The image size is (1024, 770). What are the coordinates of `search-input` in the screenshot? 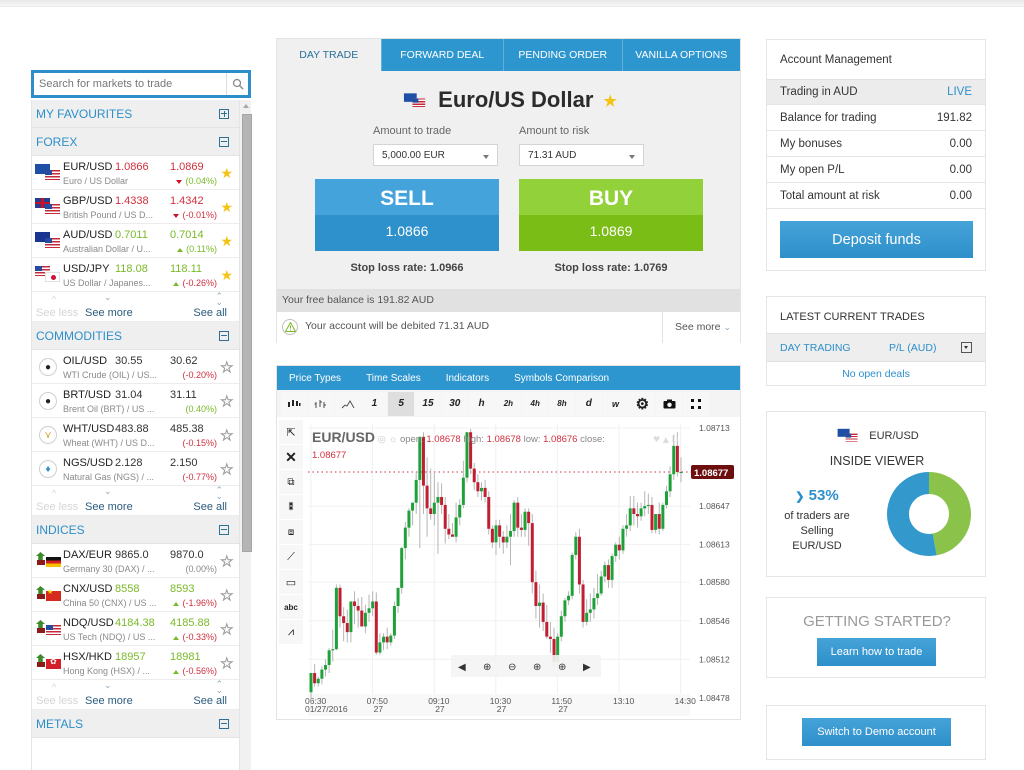 It's located at (130, 84).